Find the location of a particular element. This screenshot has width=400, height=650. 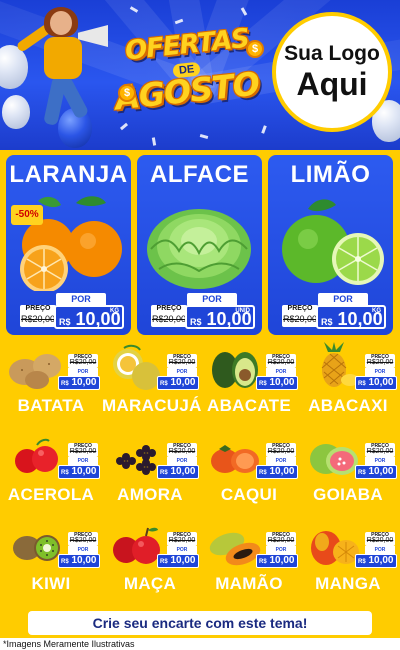

product-card-acerola: PREÇO R$20,00 POR R$ 10,00 ACEROLA is located at coordinates (51, 469).